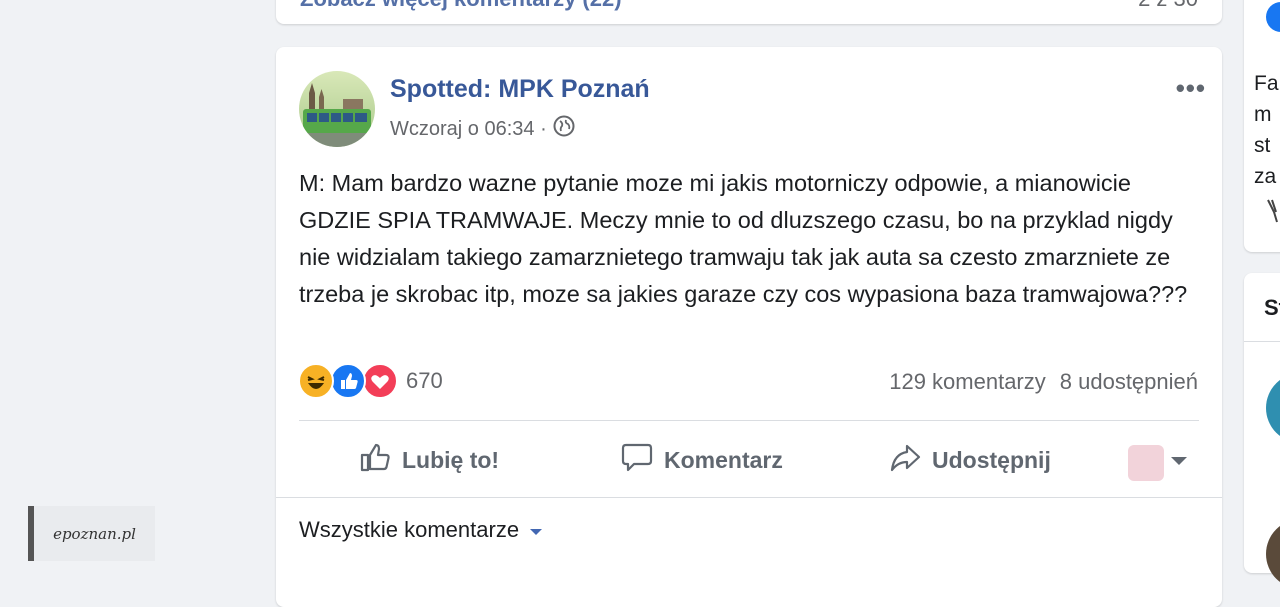 This screenshot has height=607, width=1280. What do you see at coordinates (348, 381) in the screenshot?
I see `like-reaction-icon` at bounding box center [348, 381].